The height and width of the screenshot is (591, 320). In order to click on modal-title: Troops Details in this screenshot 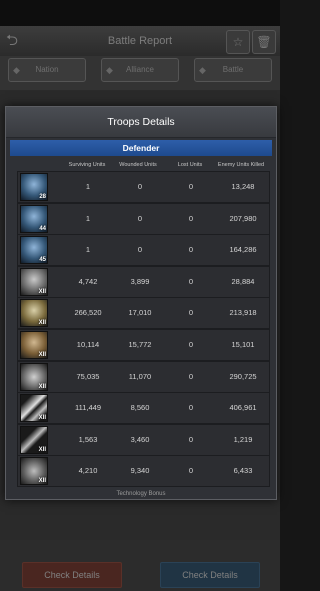, I will do `click(141, 122)`.